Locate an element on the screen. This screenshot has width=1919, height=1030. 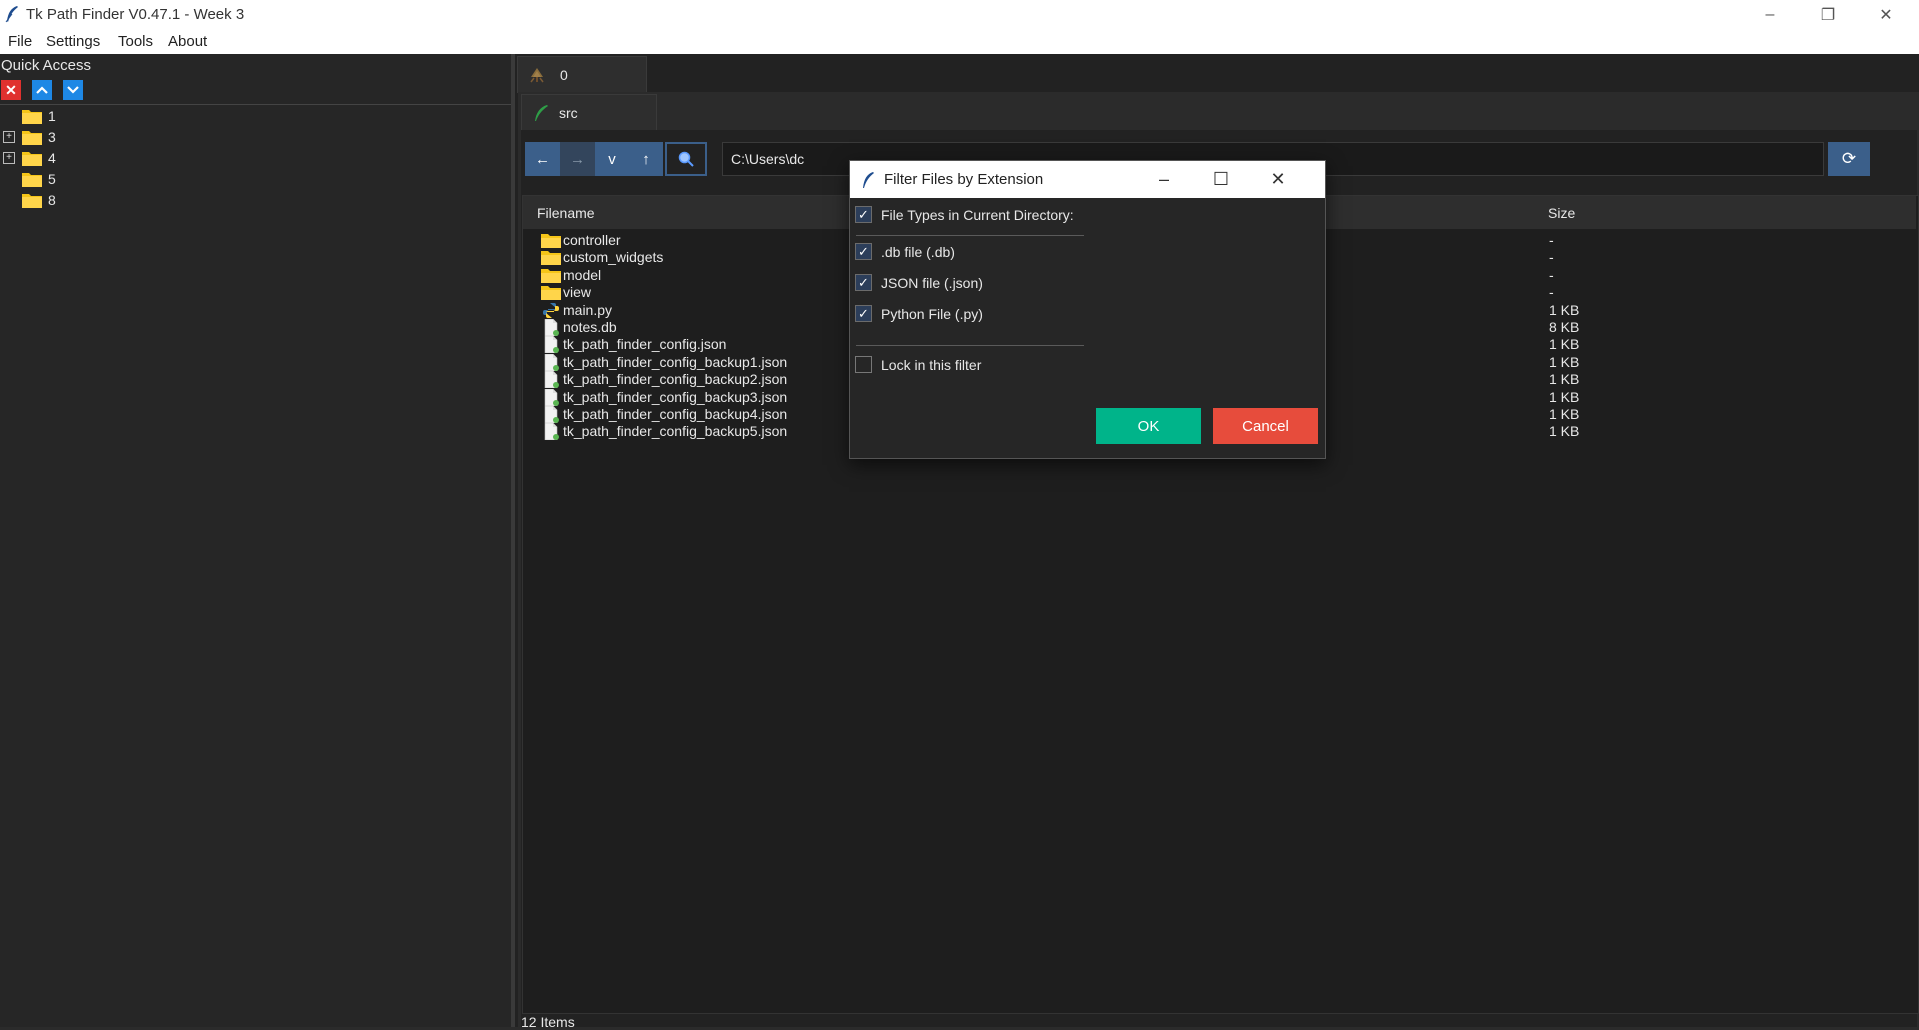
file-icon is located at coordinates (551, 432).